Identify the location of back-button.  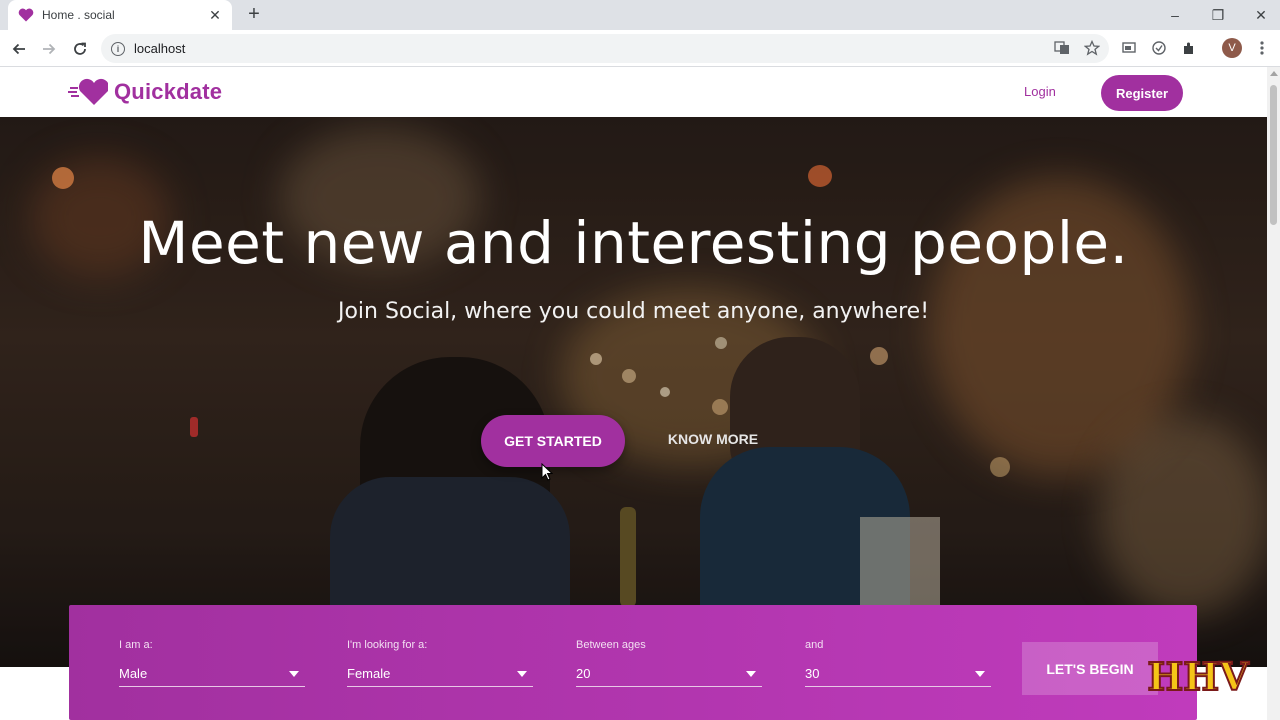
(19, 49).